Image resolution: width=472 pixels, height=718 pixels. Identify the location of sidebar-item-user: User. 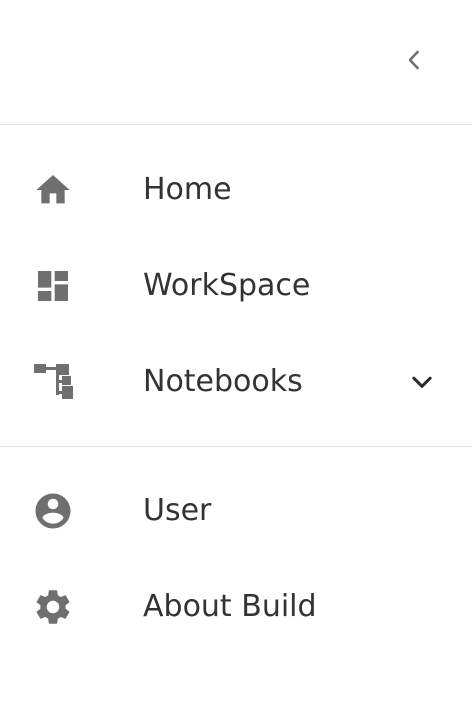
(236, 511).